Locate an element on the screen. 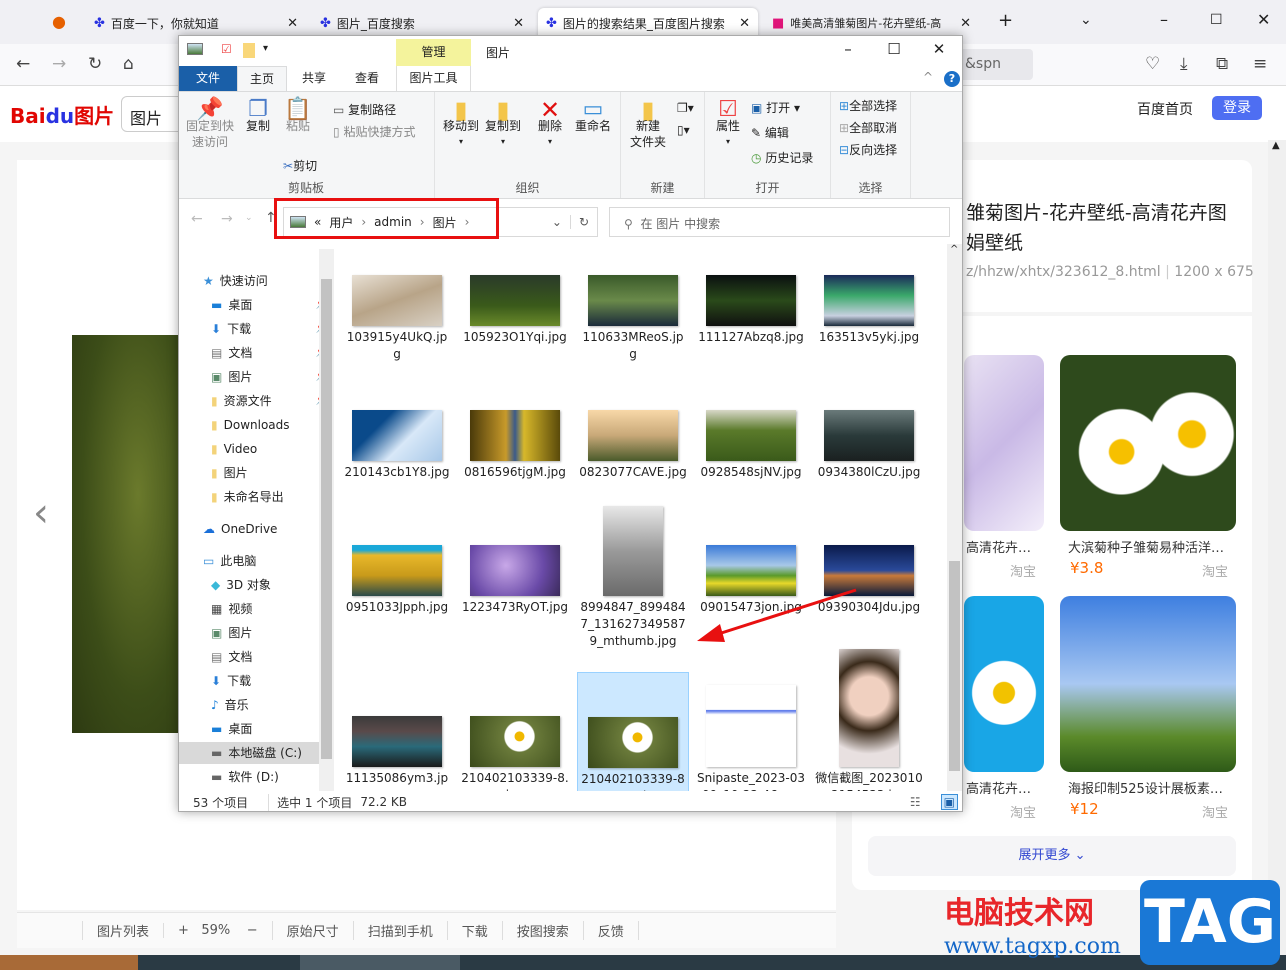 This screenshot has width=1286, height=970. tab-picture-tools: 图片工具 is located at coordinates (433, 78).